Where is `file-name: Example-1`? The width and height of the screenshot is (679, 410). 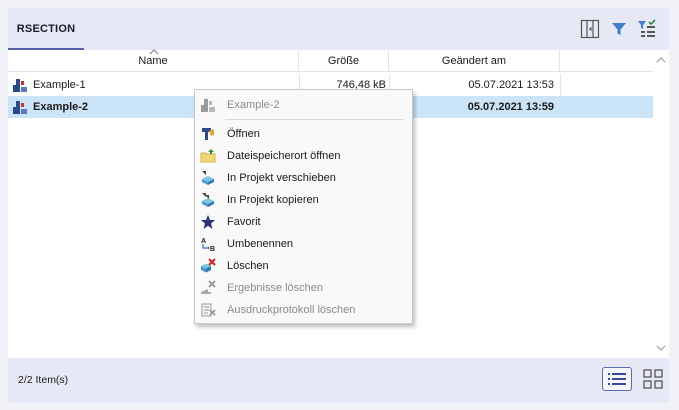 file-name: Example-1 is located at coordinates (59, 85).